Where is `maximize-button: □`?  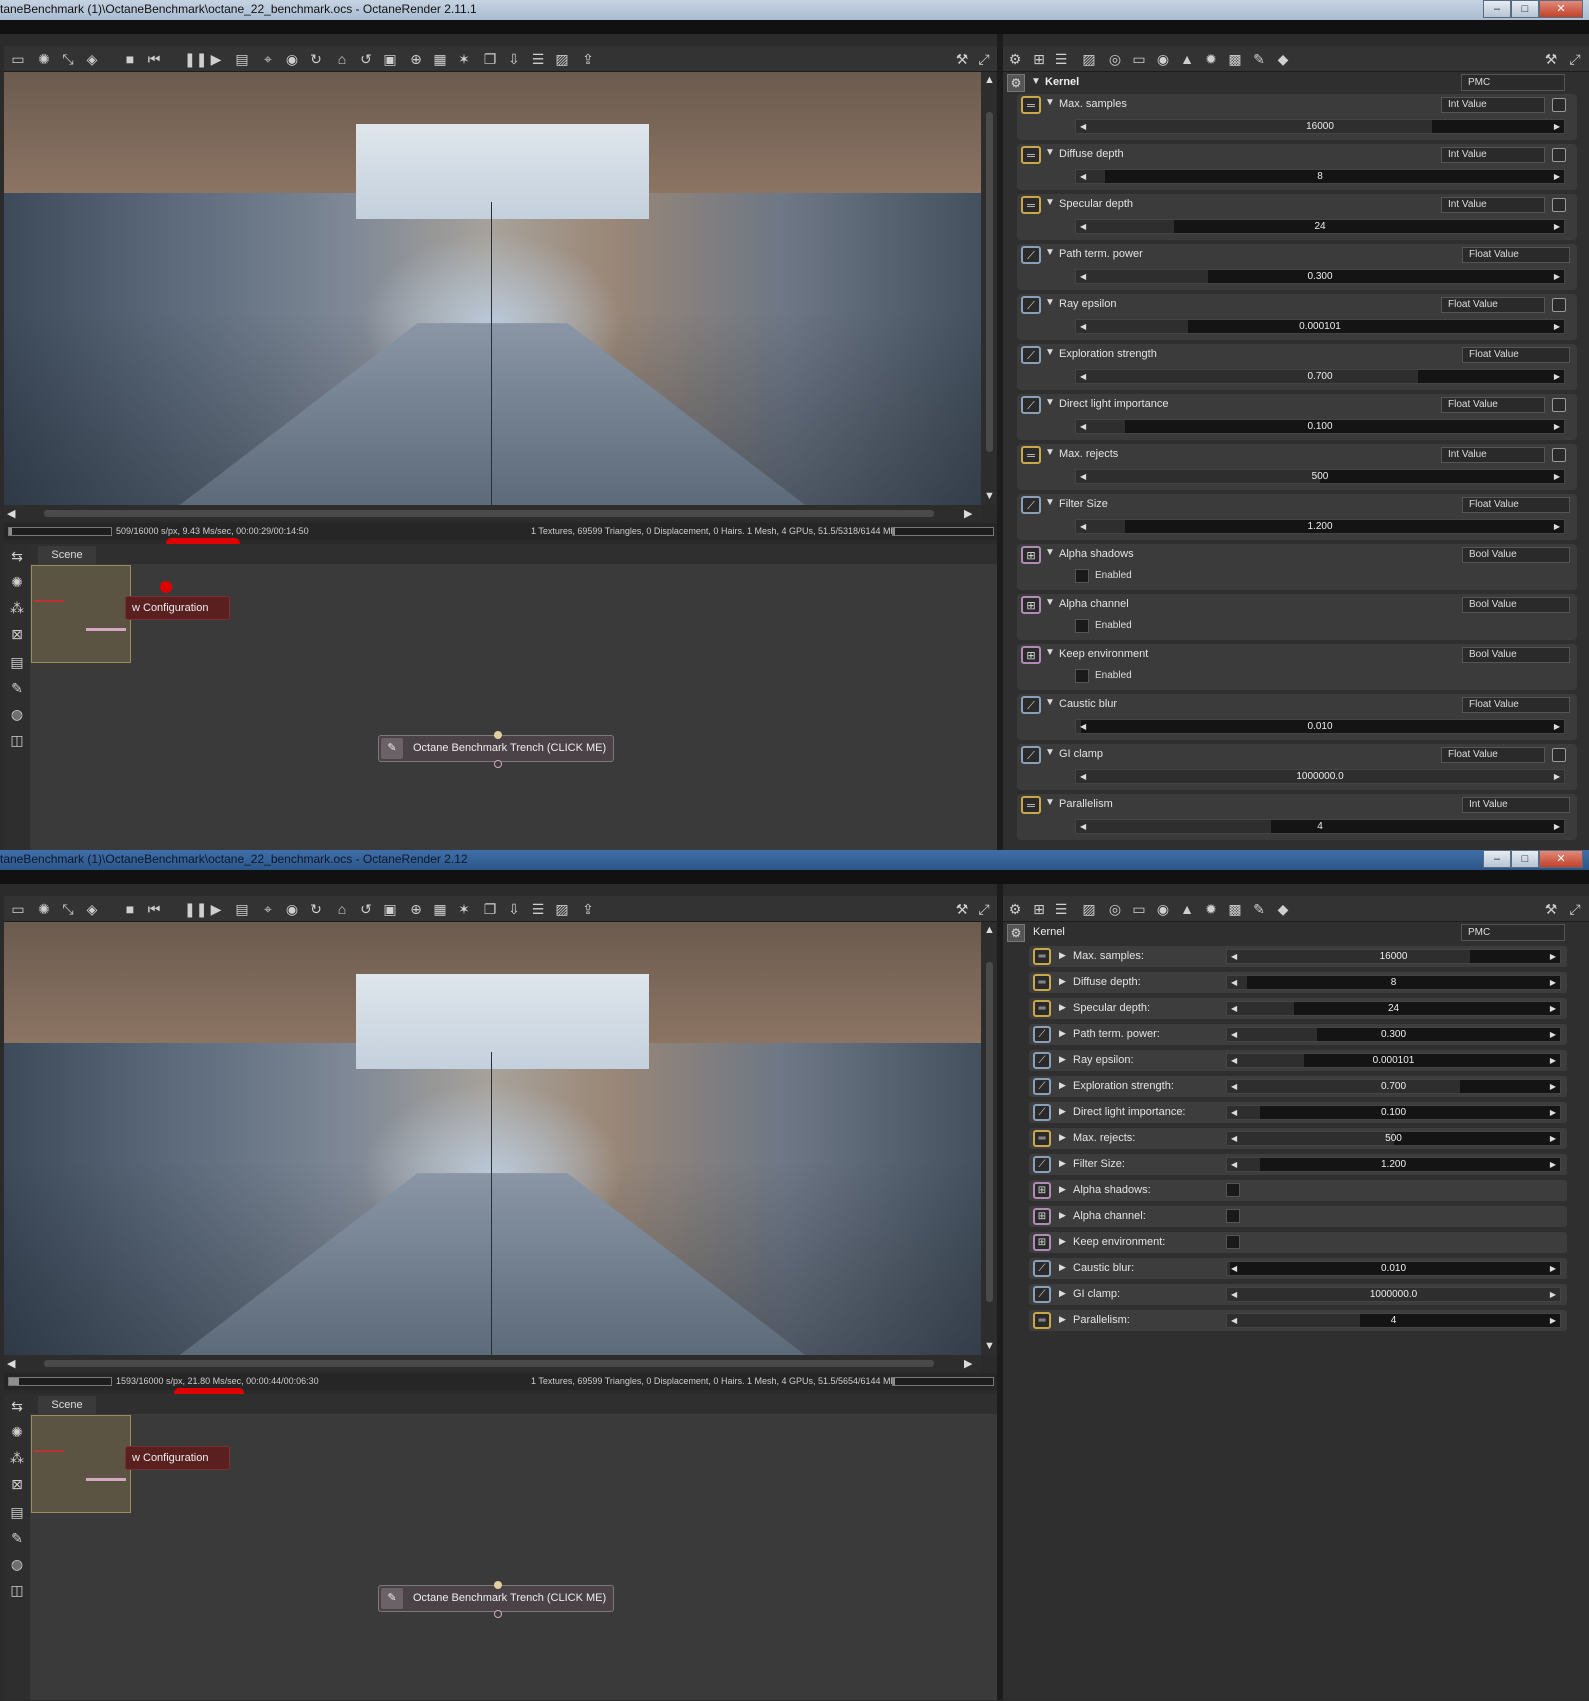 maximize-button: □ is located at coordinates (1525, 9).